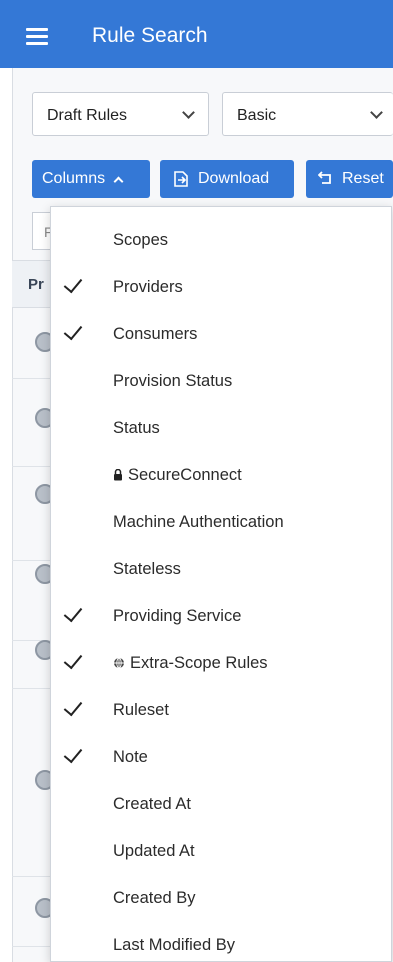 The image size is (393, 962). What do you see at coordinates (141, 710) in the screenshot?
I see `column-option-label: Ruleset` at bounding box center [141, 710].